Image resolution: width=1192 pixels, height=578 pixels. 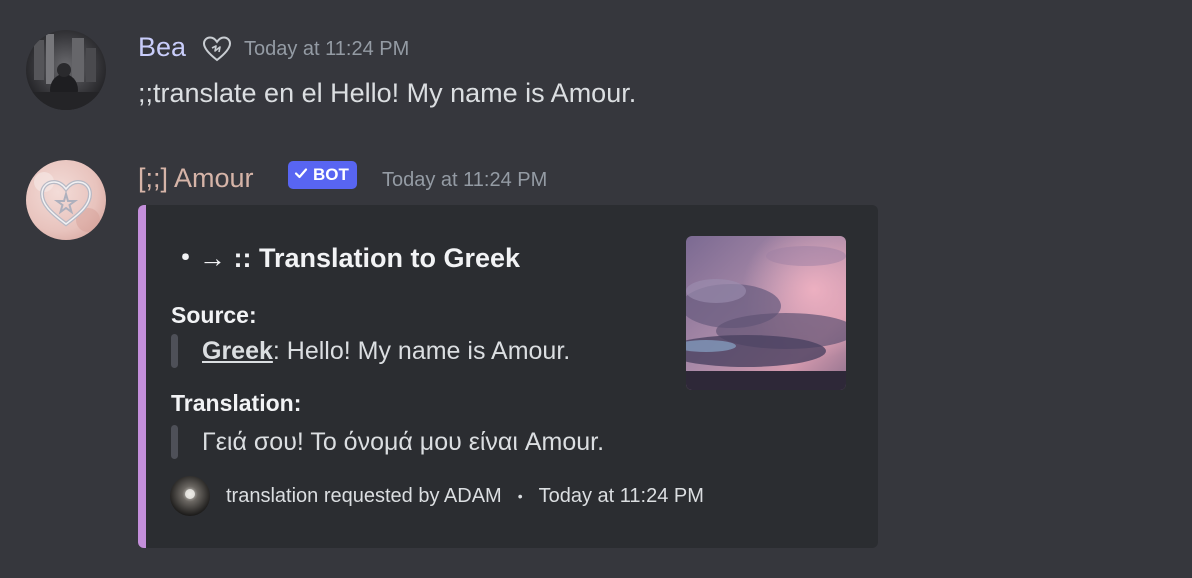 I want to click on checkmark-icon, so click(x=301, y=175).